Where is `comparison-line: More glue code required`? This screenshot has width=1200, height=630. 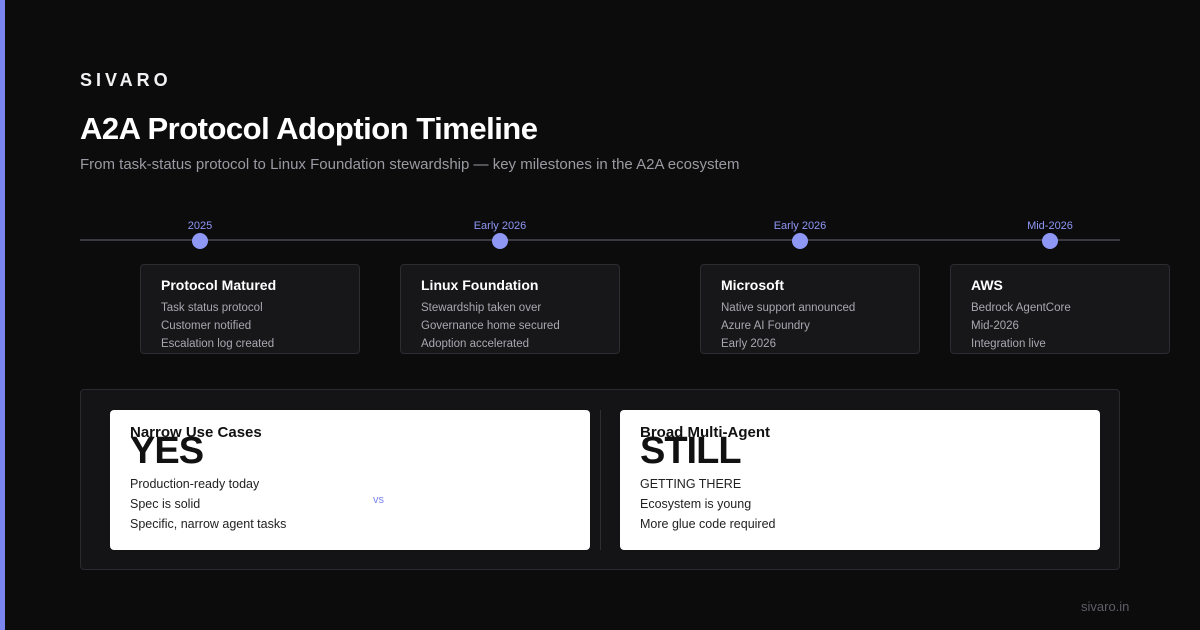 comparison-line: More glue code required is located at coordinates (708, 524).